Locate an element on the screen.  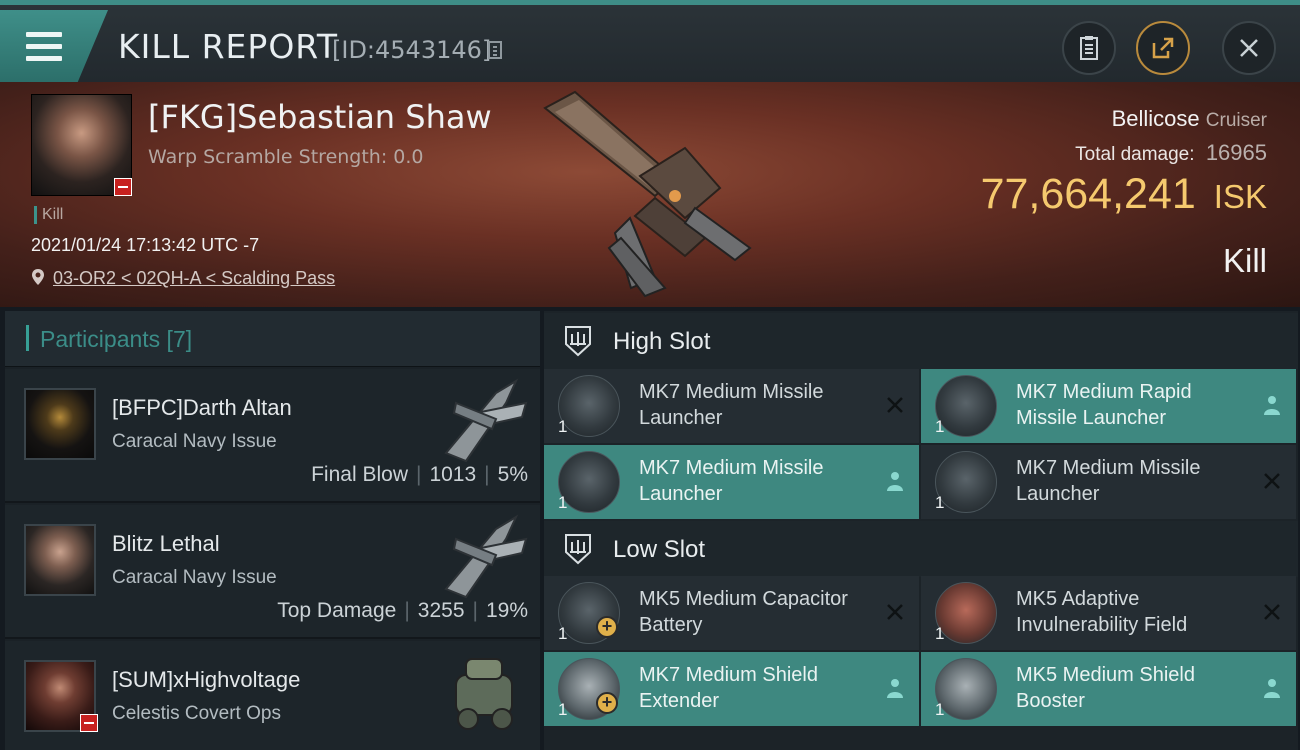
close-icon is located at coordinates (1249, 48).